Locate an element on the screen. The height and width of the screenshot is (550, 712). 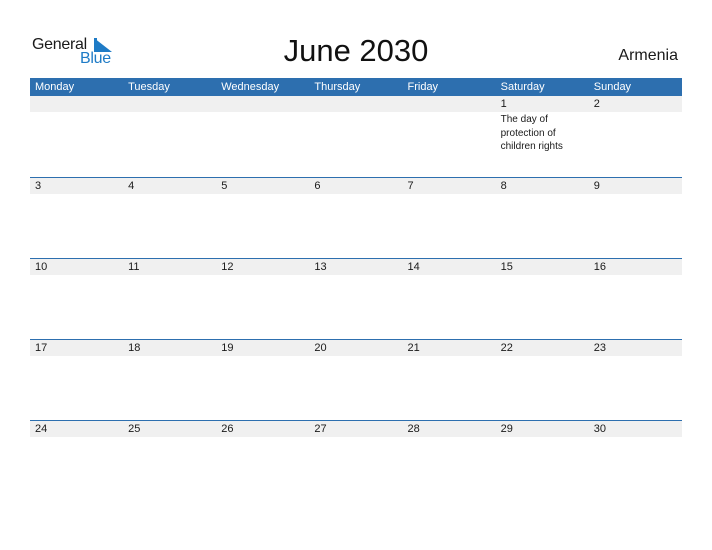
day-number: 20 is located at coordinates (356, 348).